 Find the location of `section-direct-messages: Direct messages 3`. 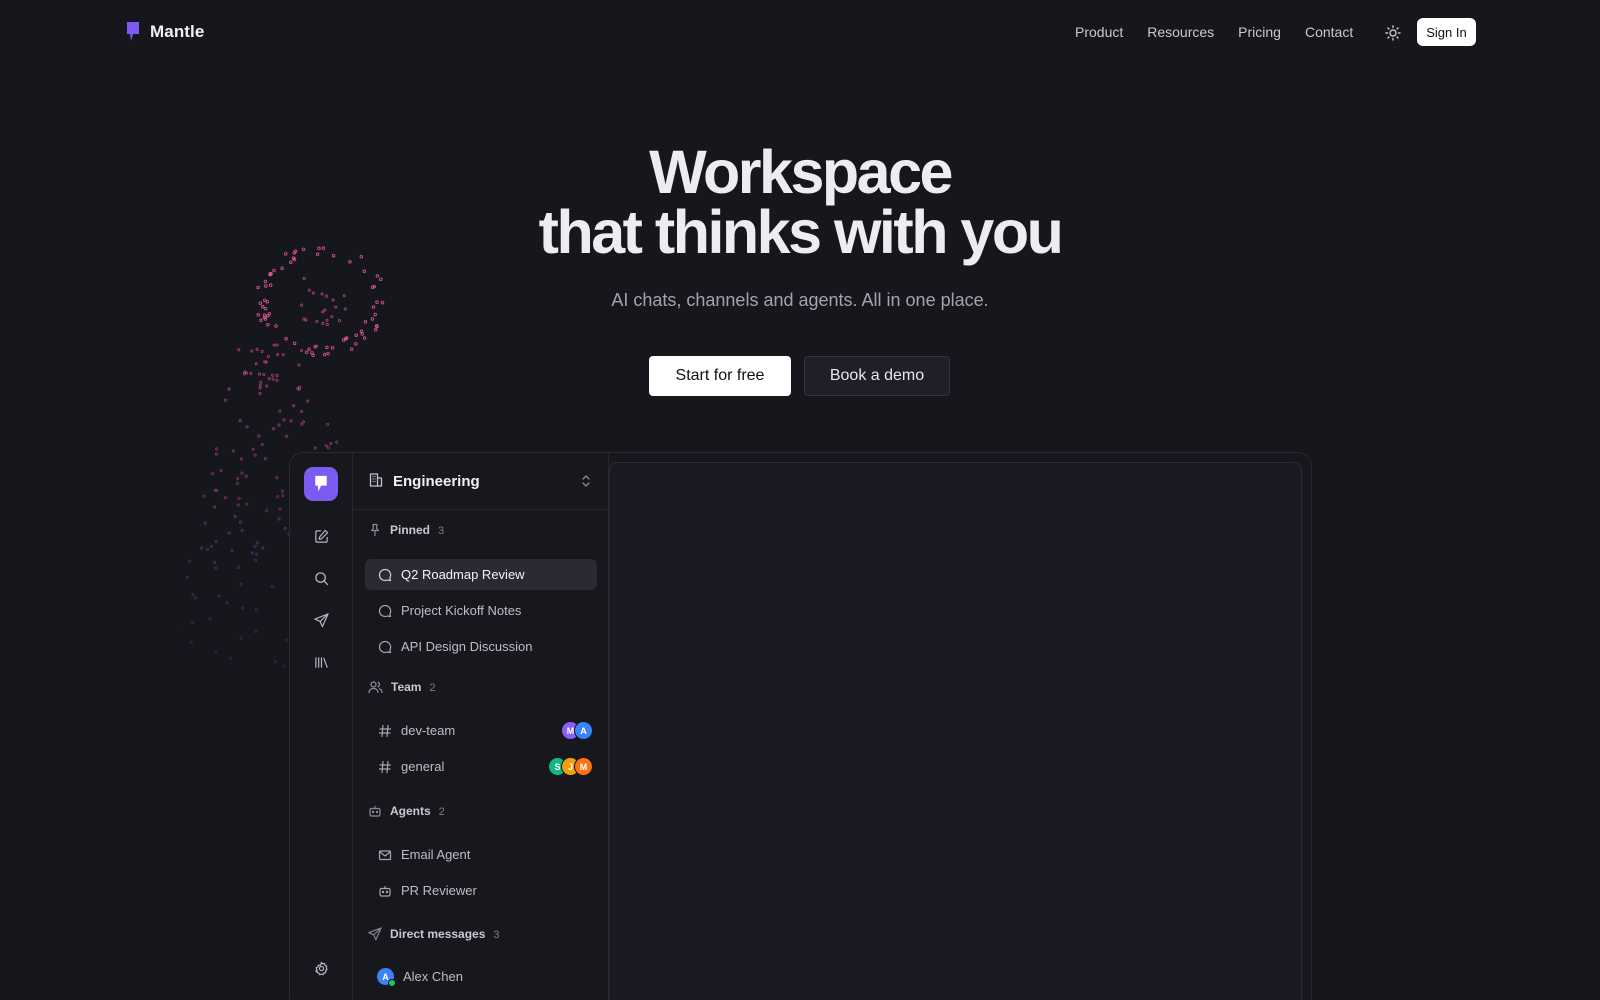

section-direct-messages: Direct messages 3 is located at coordinates (434, 933).